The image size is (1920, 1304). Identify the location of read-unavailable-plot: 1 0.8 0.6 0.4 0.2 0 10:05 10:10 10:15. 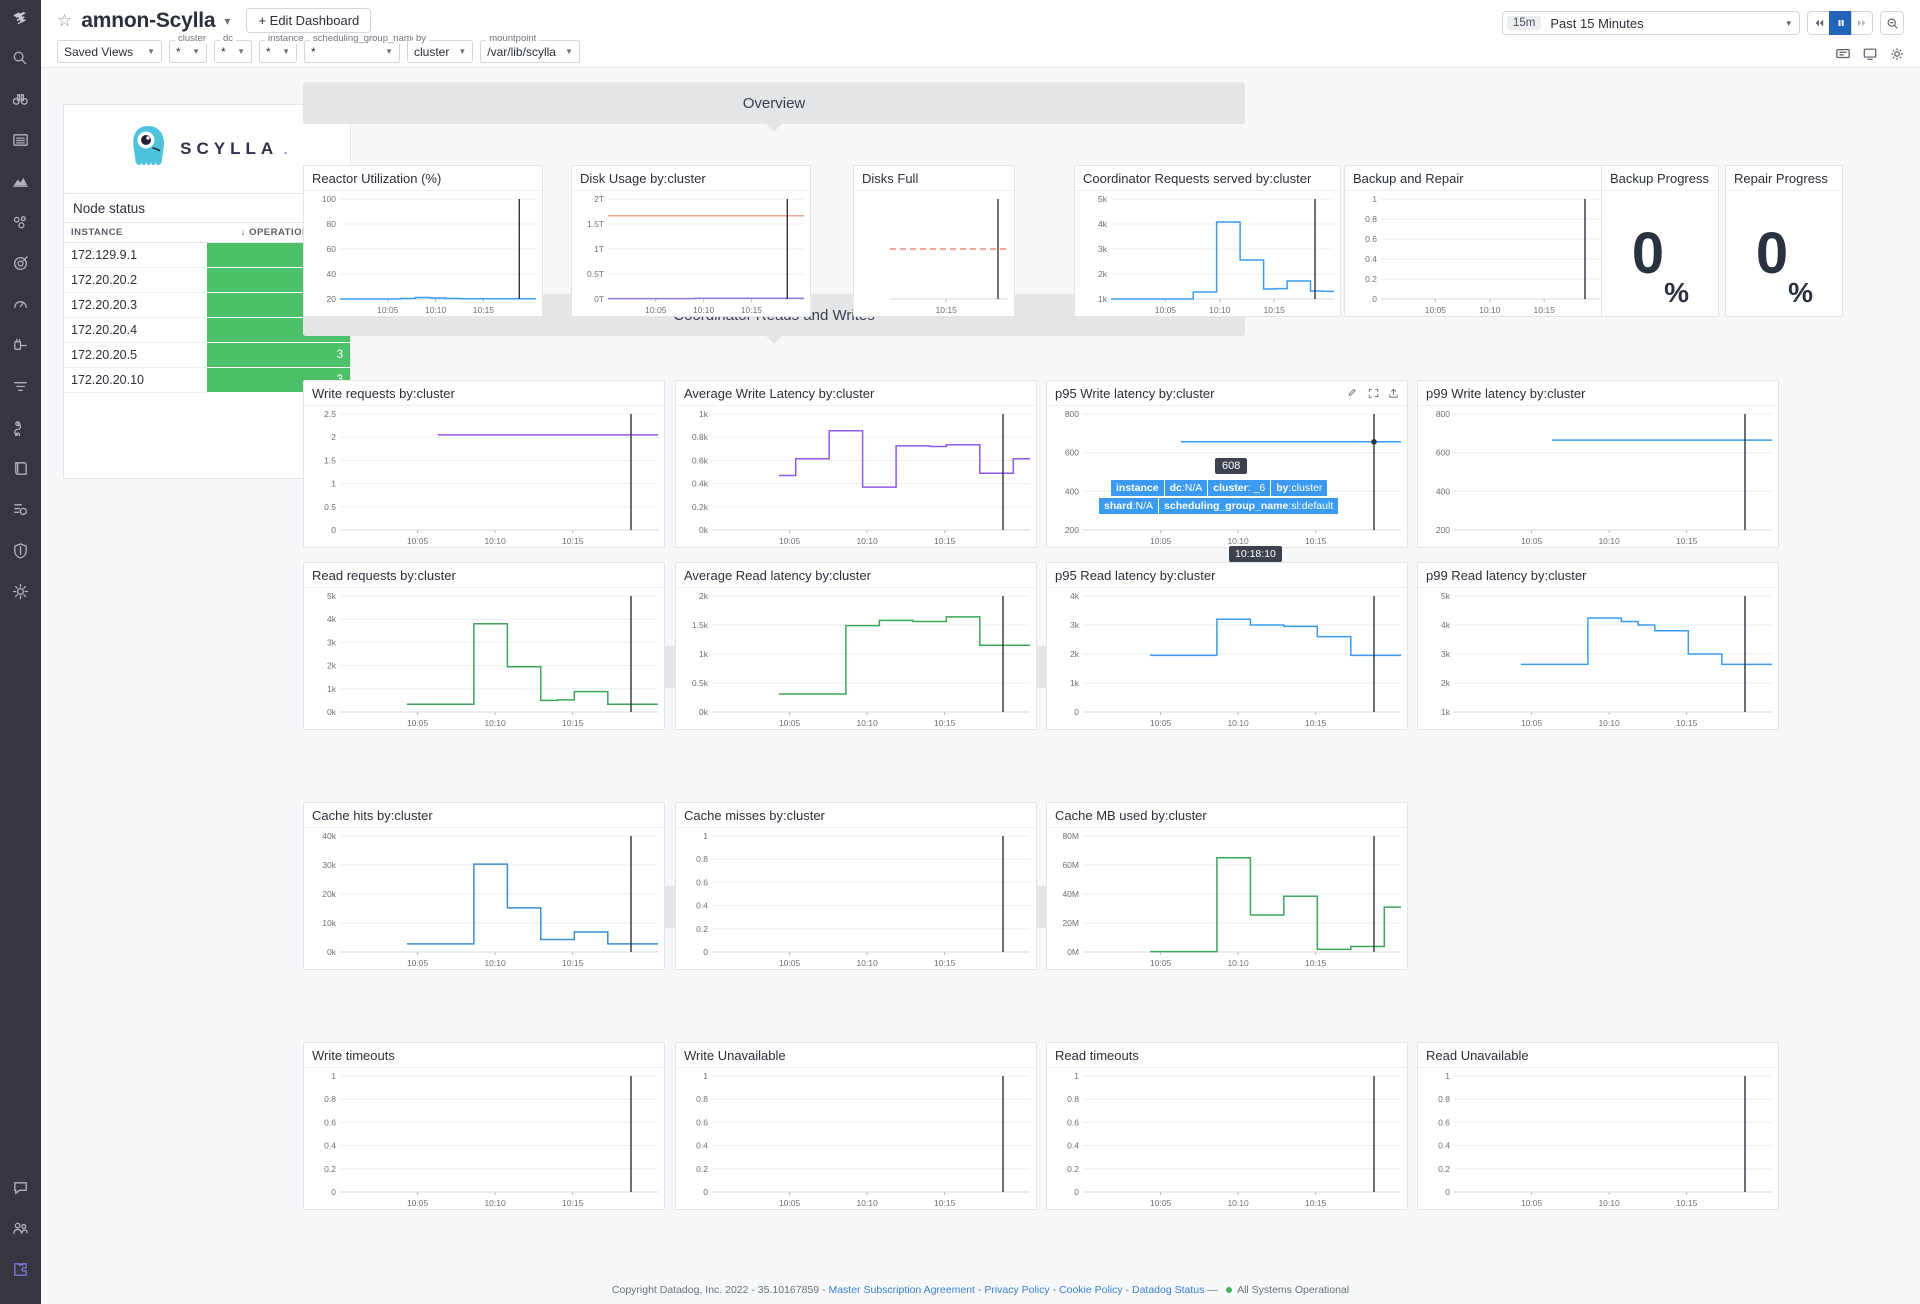
(1598, 1139).